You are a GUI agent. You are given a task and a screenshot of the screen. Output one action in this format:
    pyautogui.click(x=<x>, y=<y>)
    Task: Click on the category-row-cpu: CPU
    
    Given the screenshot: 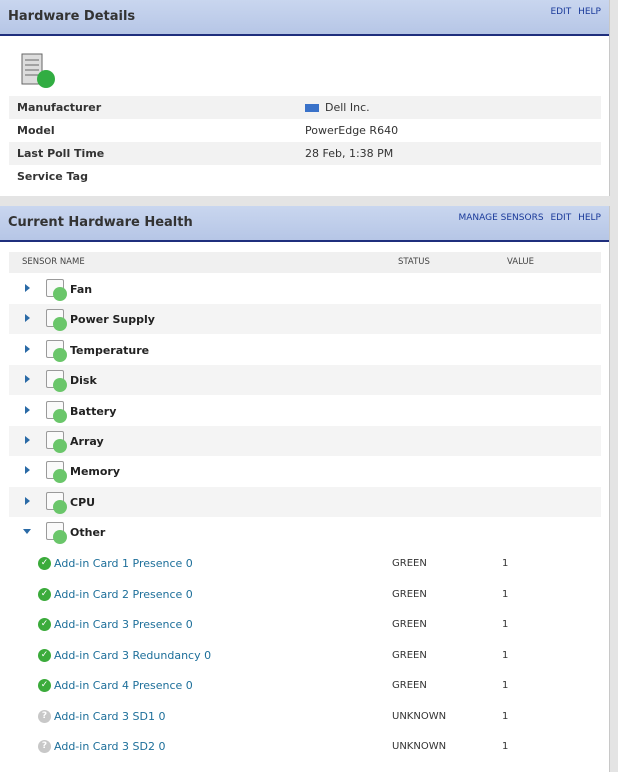 What is the action you would take?
    pyautogui.click(x=305, y=501)
    